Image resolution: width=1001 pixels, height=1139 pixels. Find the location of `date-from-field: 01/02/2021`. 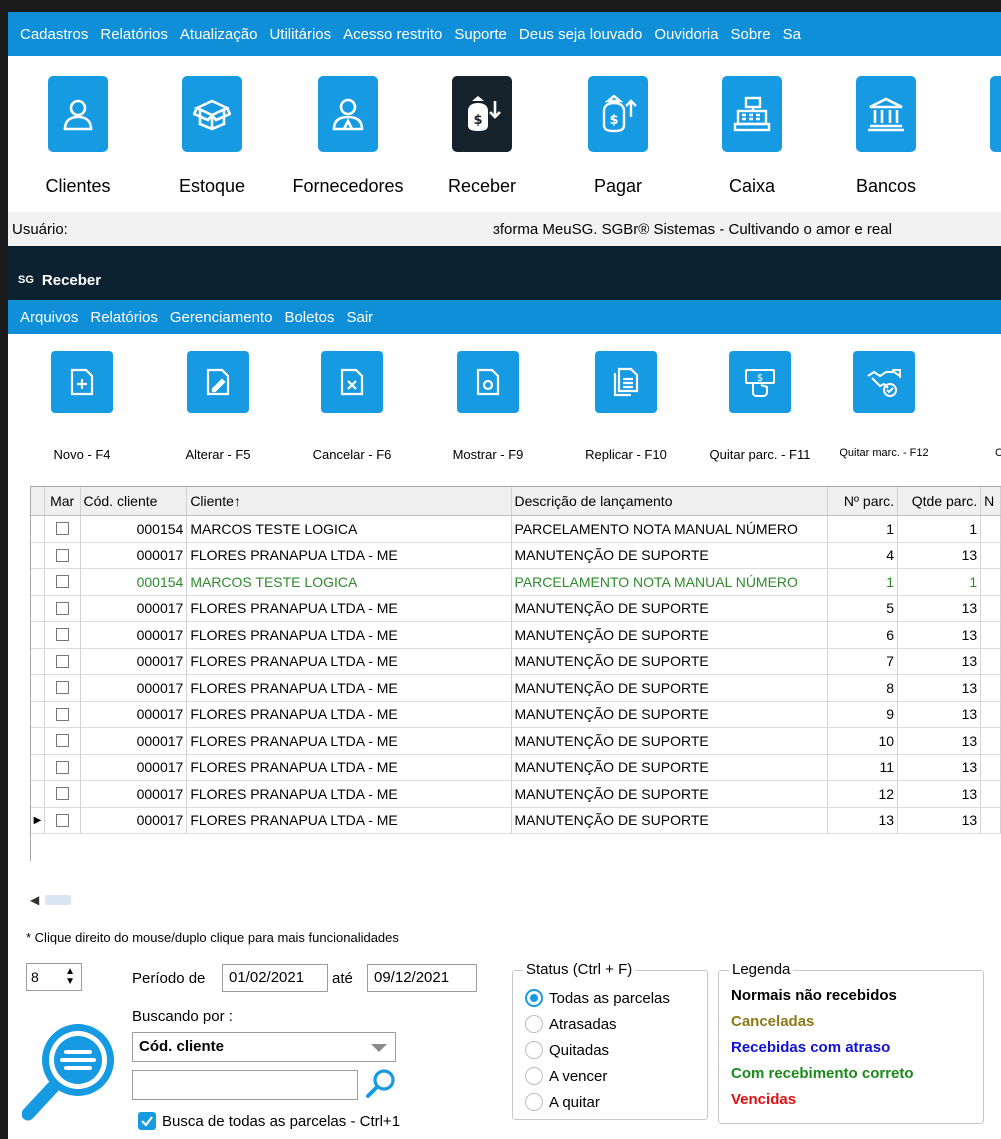

date-from-field: 01/02/2021 is located at coordinates (275, 978).